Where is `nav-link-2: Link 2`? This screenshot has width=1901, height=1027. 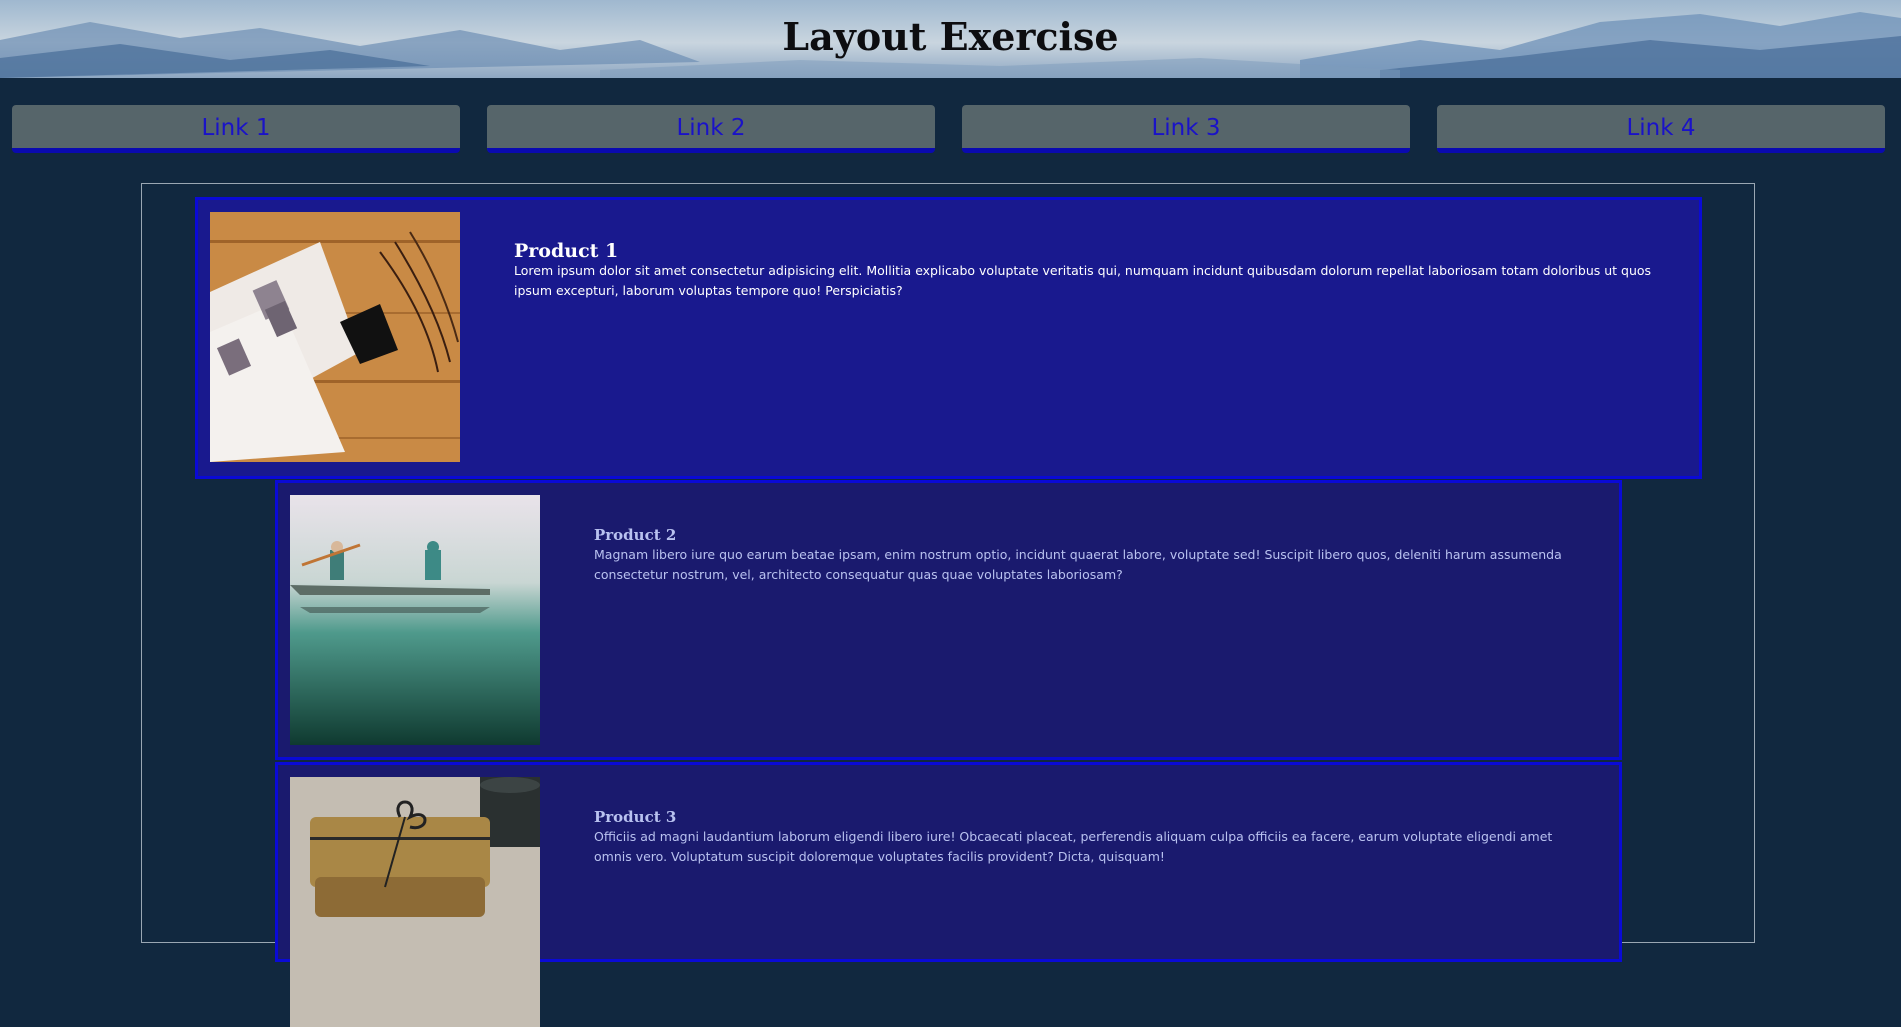 nav-link-2: Link 2 is located at coordinates (711, 129).